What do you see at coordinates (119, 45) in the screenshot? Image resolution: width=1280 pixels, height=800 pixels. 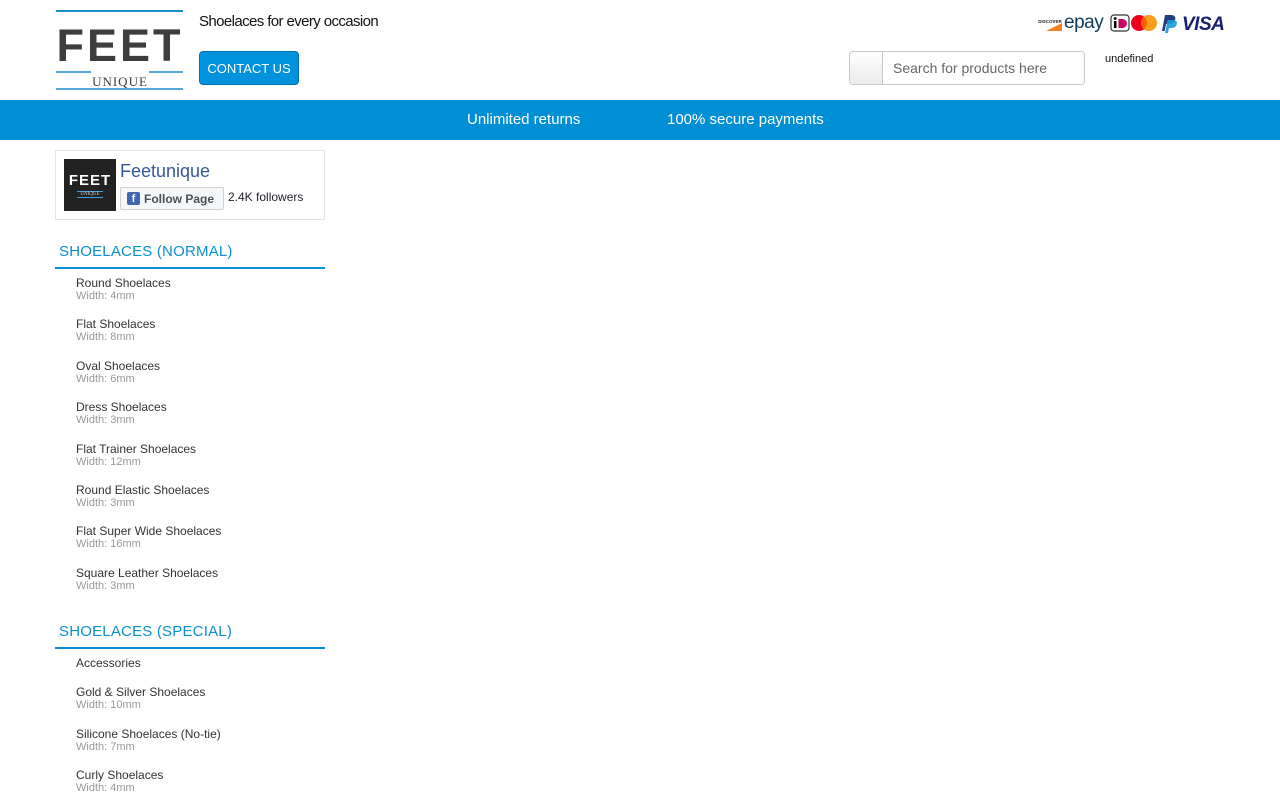 I see `logo-main-text: FEET` at bounding box center [119, 45].